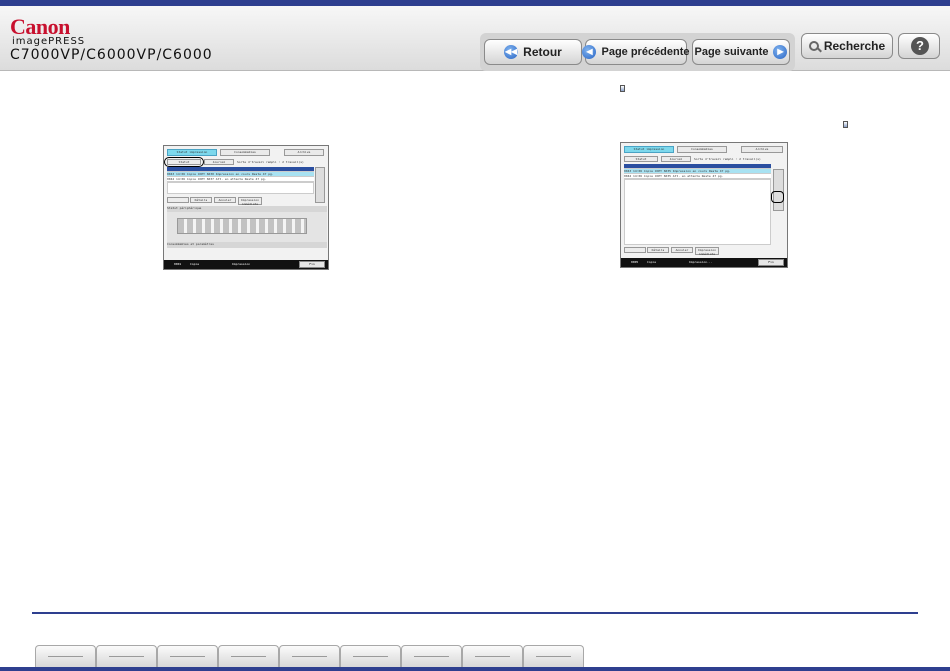 The height and width of the screenshot is (671, 950). What do you see at coordinates (304, 152) in the screenshot?
I see `screen-left-tab-archive: Archive` at bounding box center [304, 152].